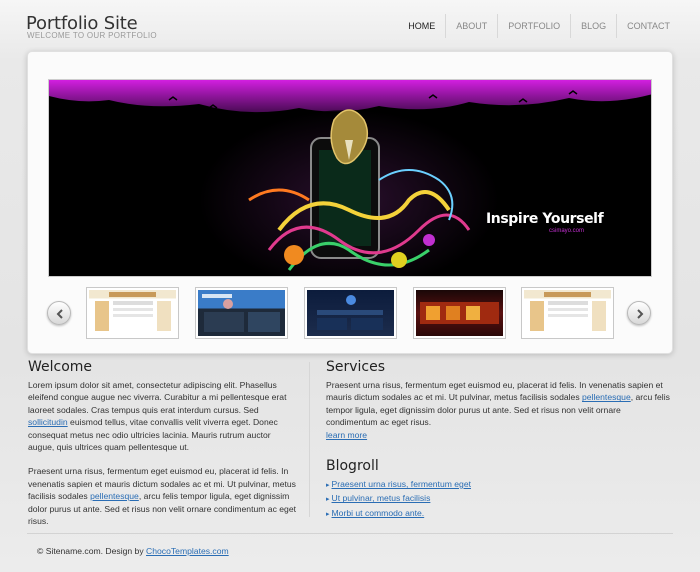 Image resolution: width=700 pixels, height=572 pixels. I want to click on blogroll-heading: Blogroll, so click(352, 466).